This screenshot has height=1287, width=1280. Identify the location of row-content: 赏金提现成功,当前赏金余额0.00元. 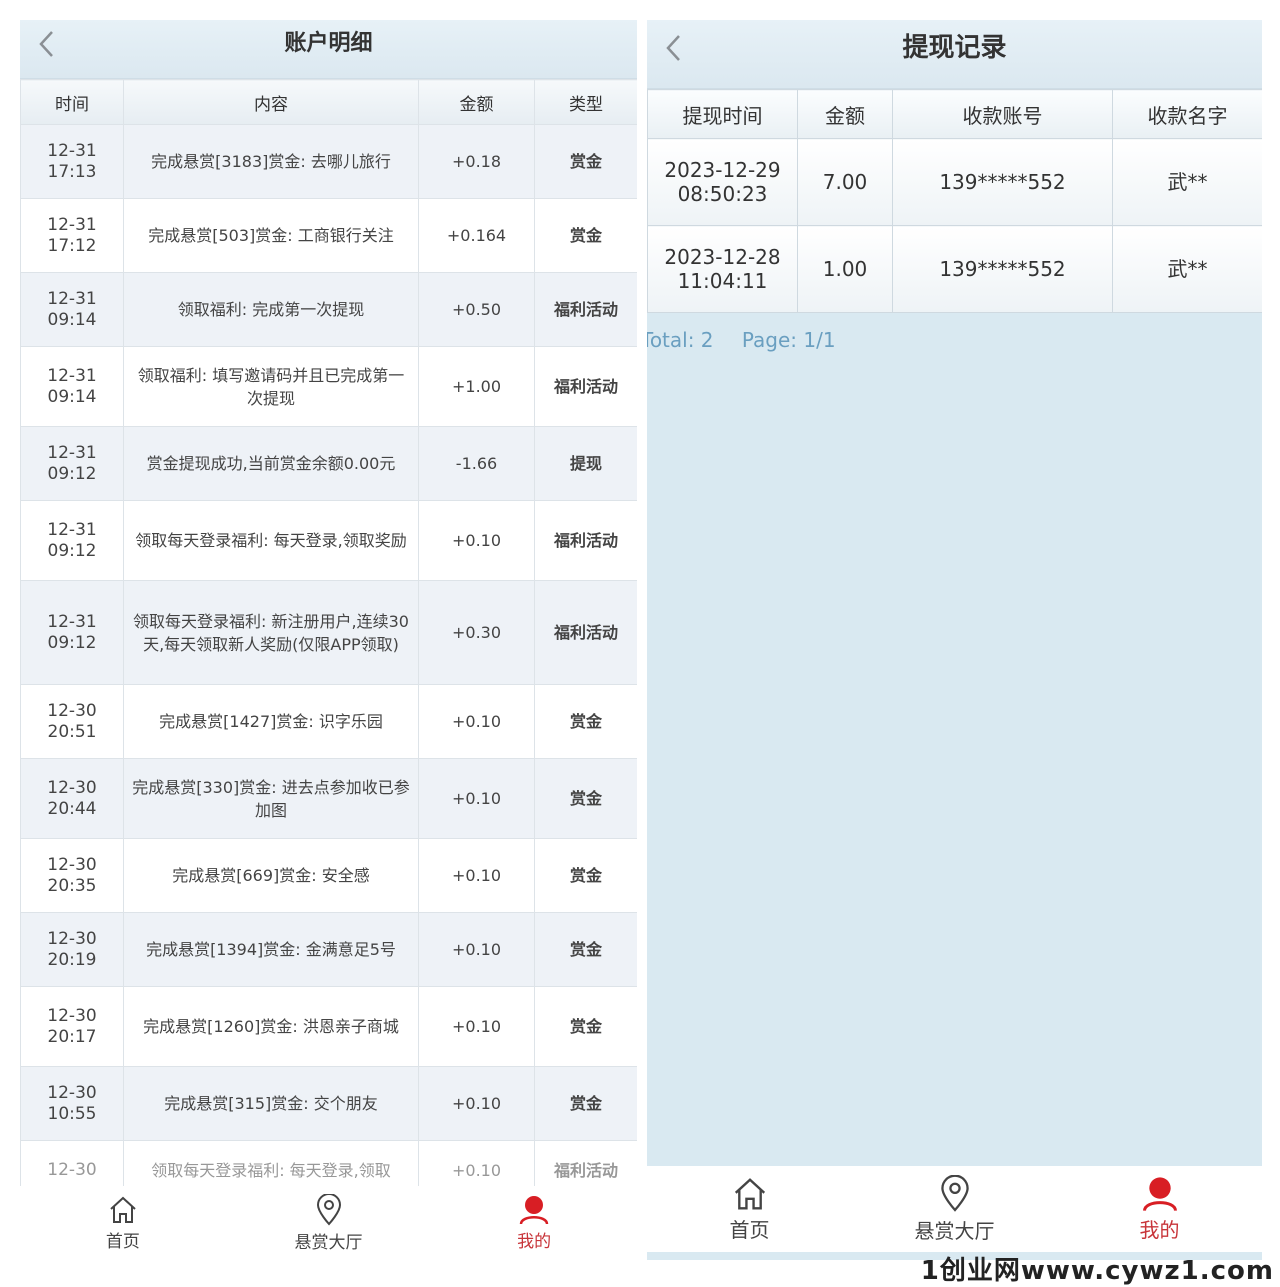
(271, 463).